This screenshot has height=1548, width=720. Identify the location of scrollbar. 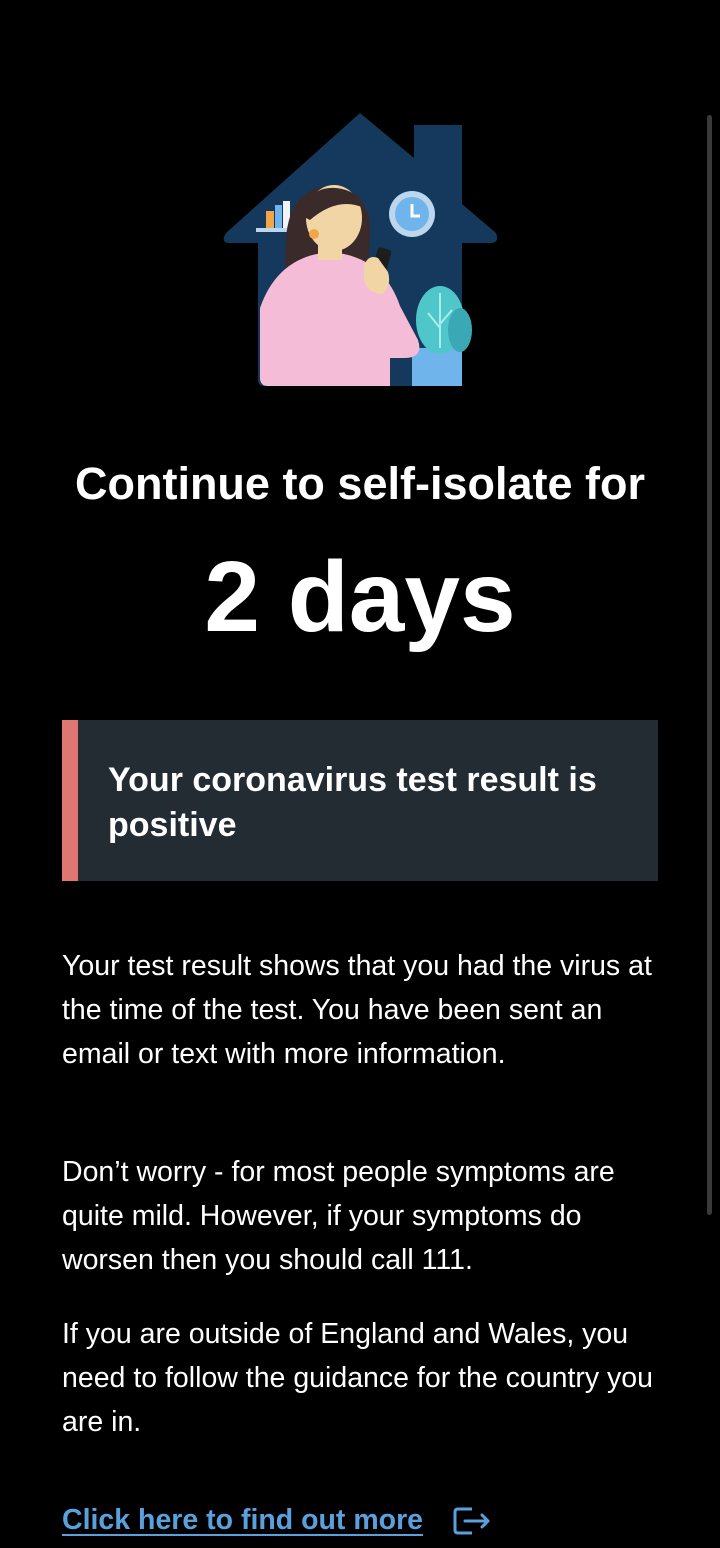
(709, 665).